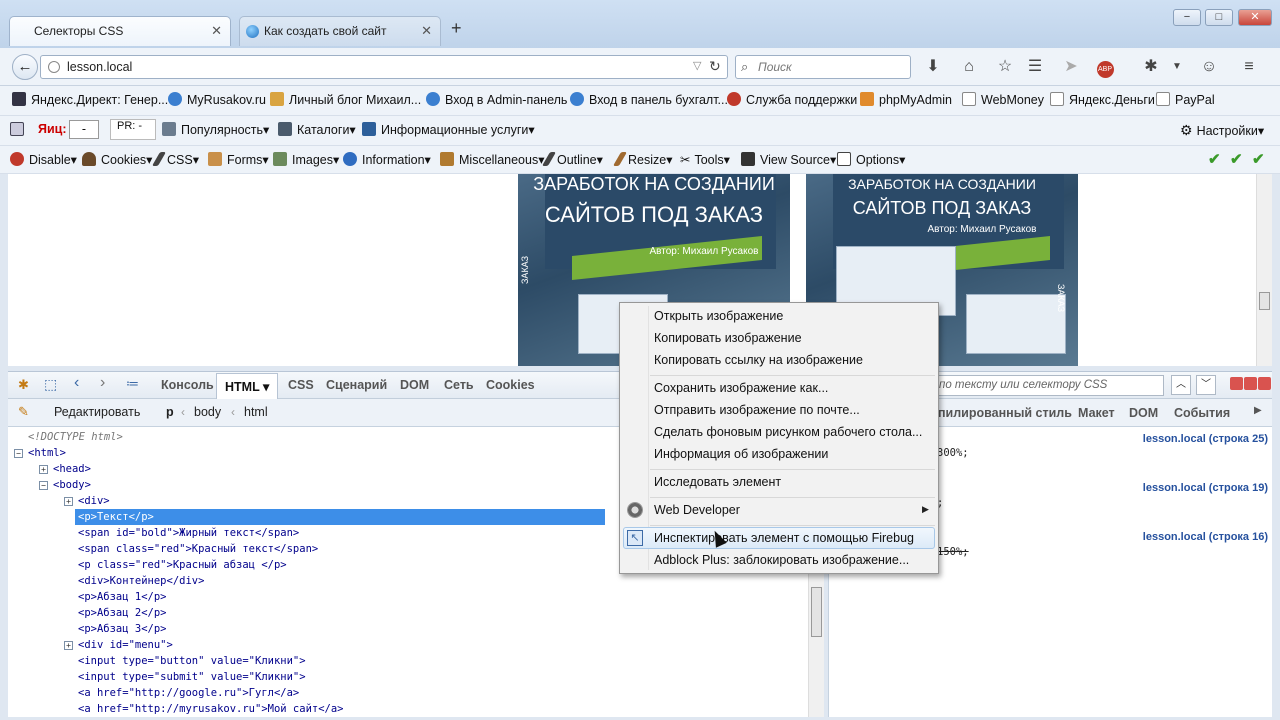 This screenshot has width=1280, height=720. Describe the element at coordinates (697, 65) in the screenshot. I see `dropdown-arrow-icon: ▽` at that location.